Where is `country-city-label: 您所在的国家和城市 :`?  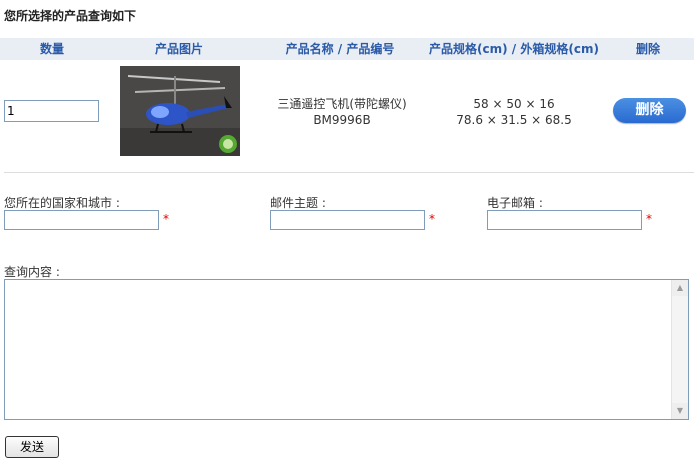 country-city-label: 您所在的国家和城市 : is located at coordinates (62, 203).